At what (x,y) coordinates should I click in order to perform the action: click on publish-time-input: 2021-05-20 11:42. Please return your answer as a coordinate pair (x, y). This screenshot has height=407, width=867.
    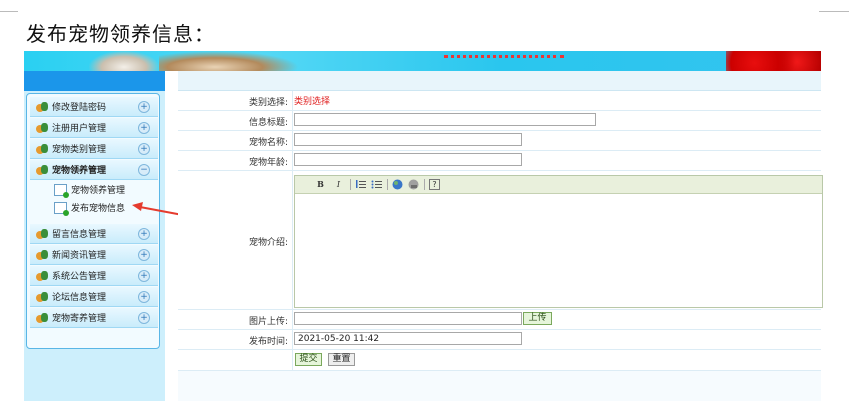
    Looking at the image, I should click on (408, 338).